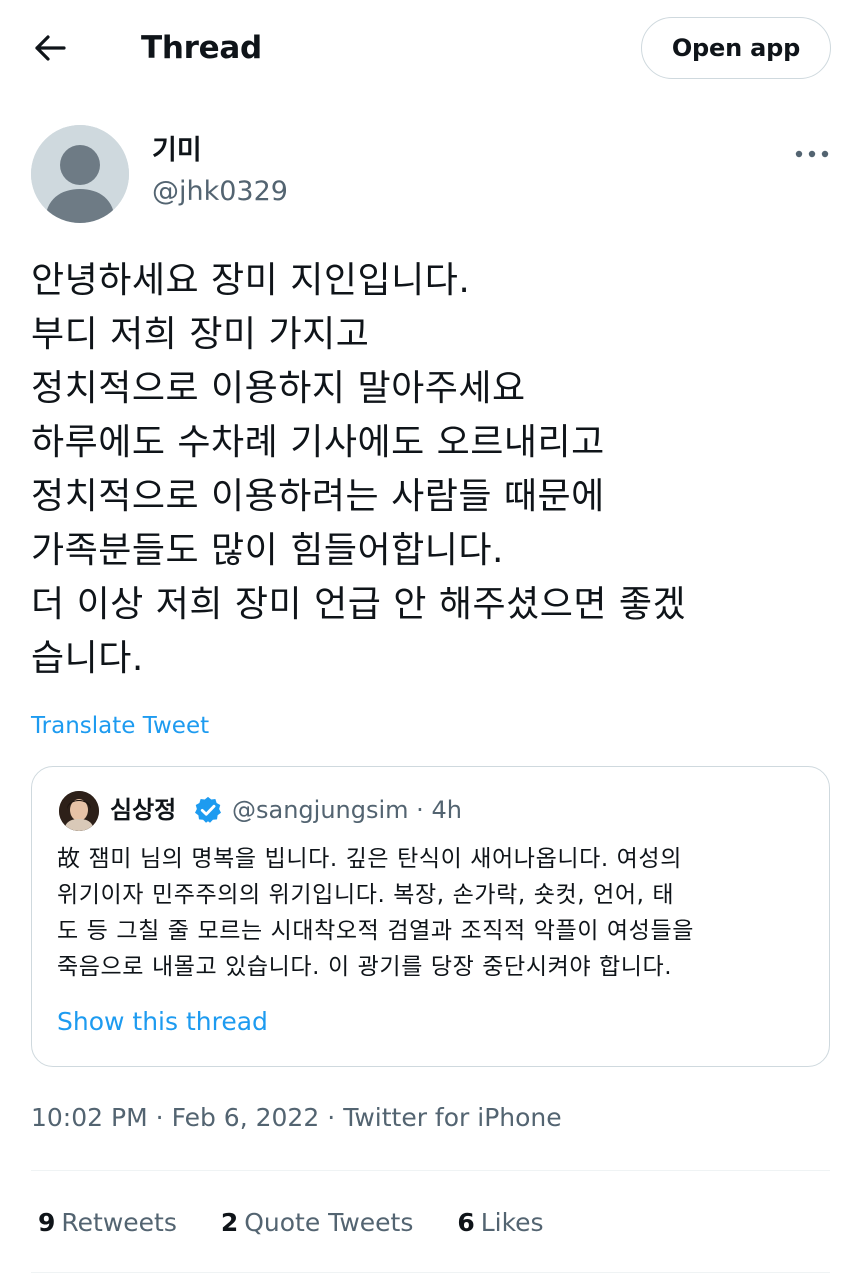 The width and height of the screenshot is (850, 1276). I want to click on quoted-tweet-line: 위기이자 민주주의의 위기입니다. 복장, 손가락, 숏컷, 언어, 태, so click(366, 895).